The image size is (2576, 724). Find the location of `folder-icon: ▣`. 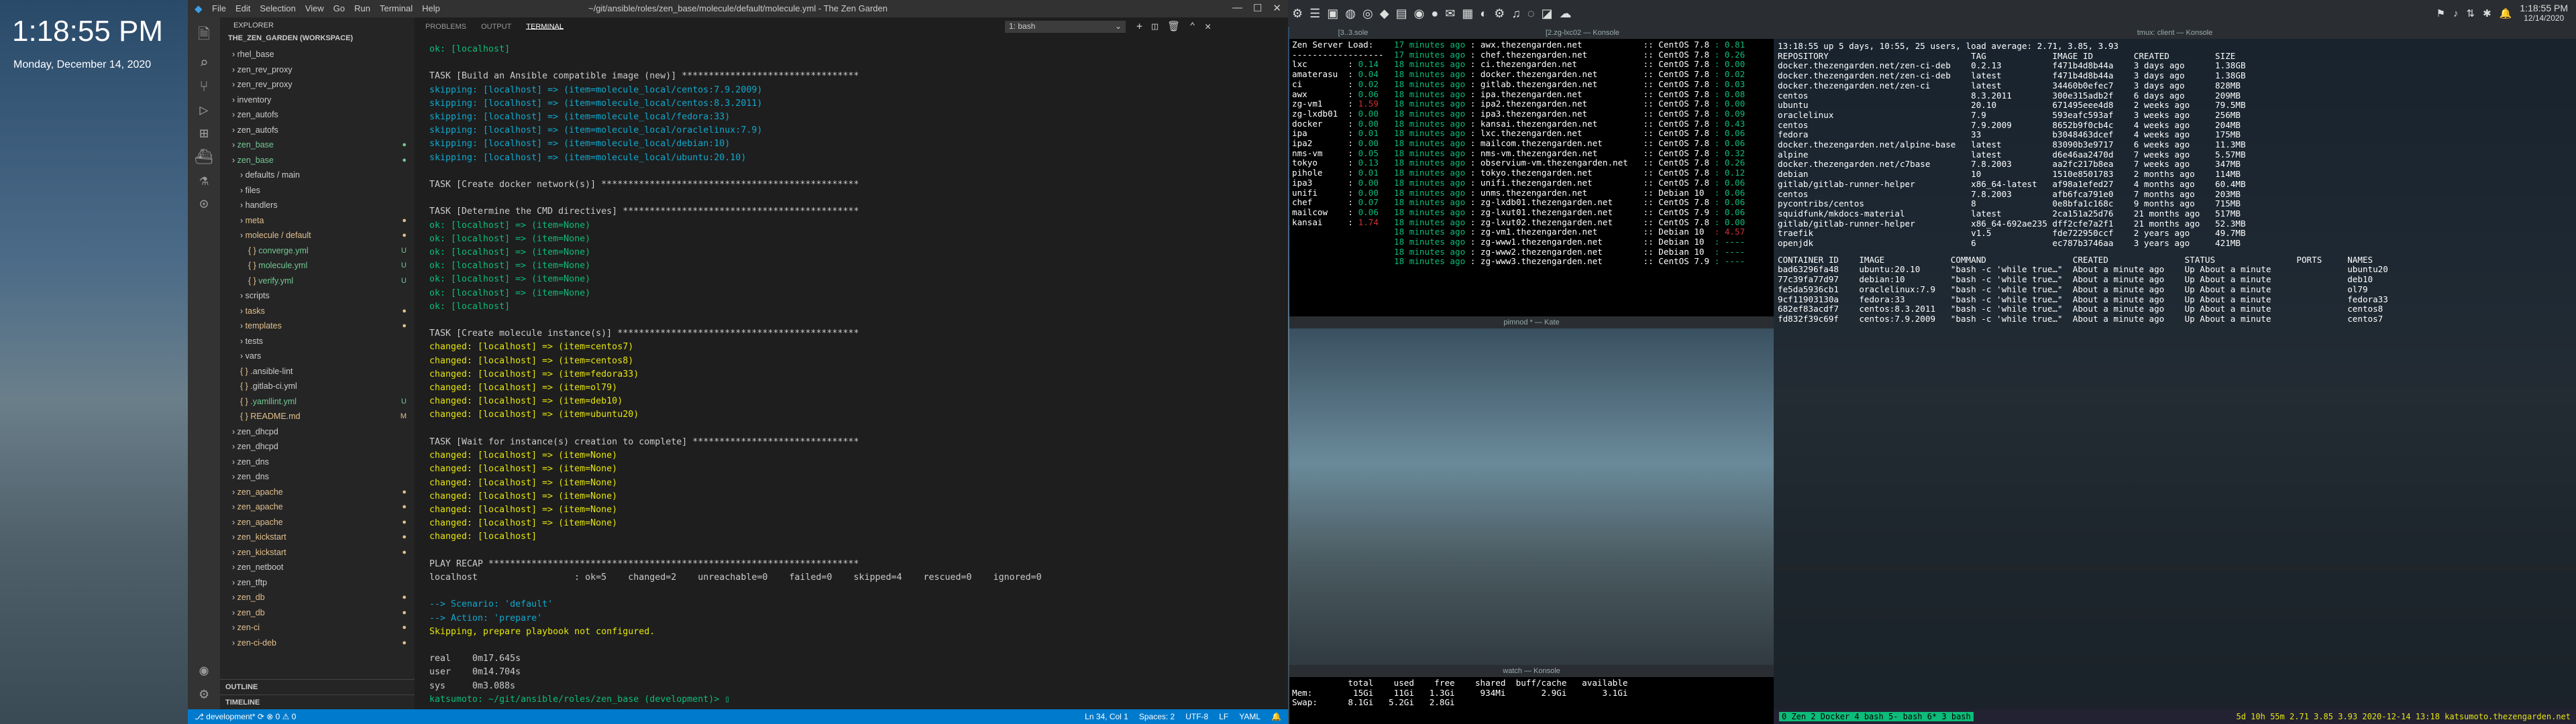

folder-icon: ▣ is located at coordinates (1332, 14).